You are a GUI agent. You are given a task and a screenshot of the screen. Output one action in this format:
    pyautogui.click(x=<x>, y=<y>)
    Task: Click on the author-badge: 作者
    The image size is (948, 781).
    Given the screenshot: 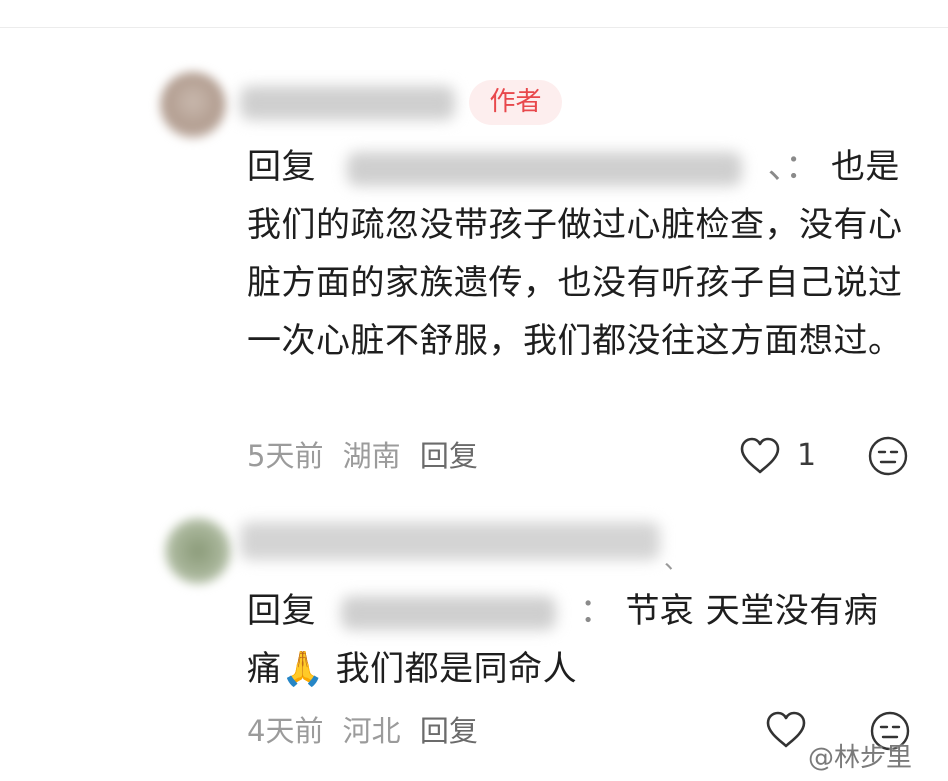 What is the action you would take?
    pyautogui.click(x=515, y=102)
    